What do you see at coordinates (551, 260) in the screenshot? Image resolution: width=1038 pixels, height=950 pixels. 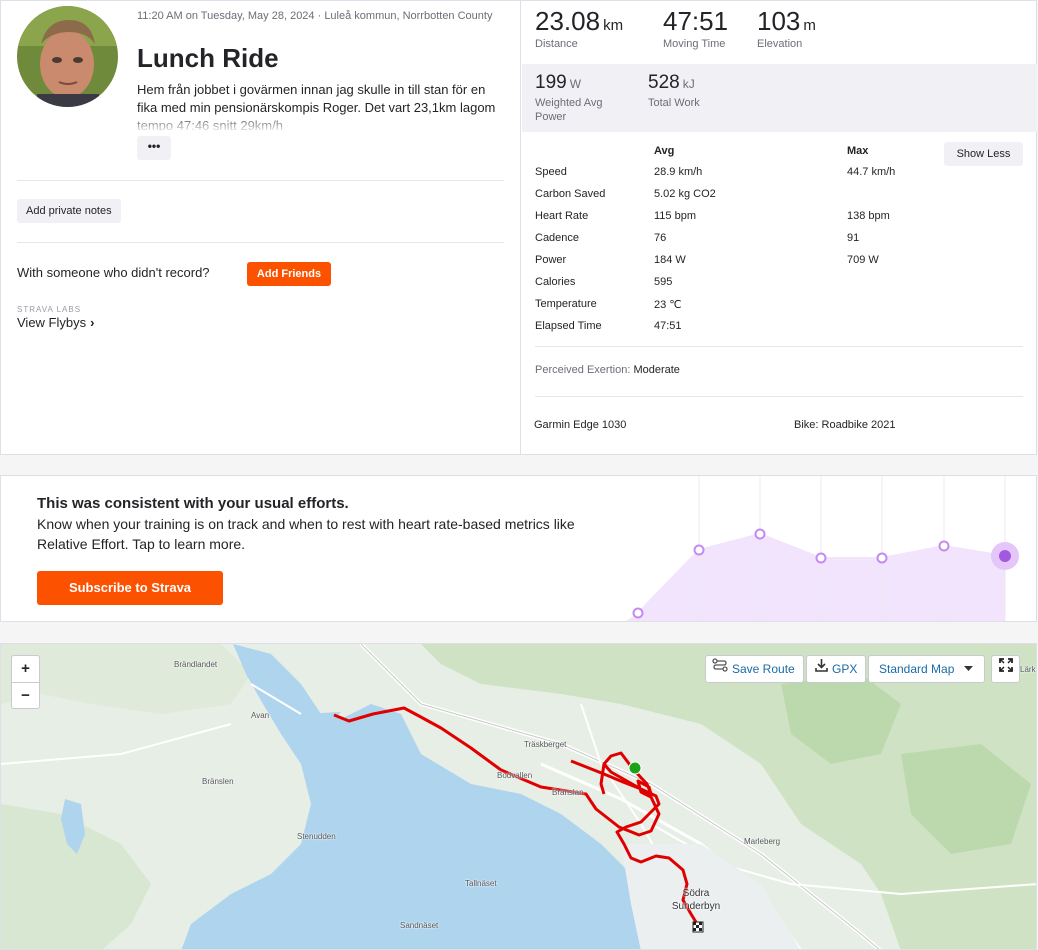 I see `detail-label: Power` at bounding box center [551, 260].